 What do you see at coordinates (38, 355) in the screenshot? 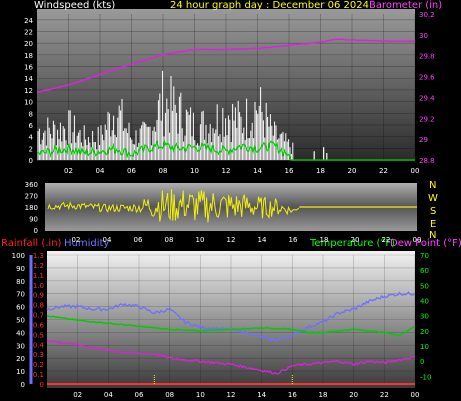
I see `rain-tick-label: 0.3` at bounding box center [38, 355].